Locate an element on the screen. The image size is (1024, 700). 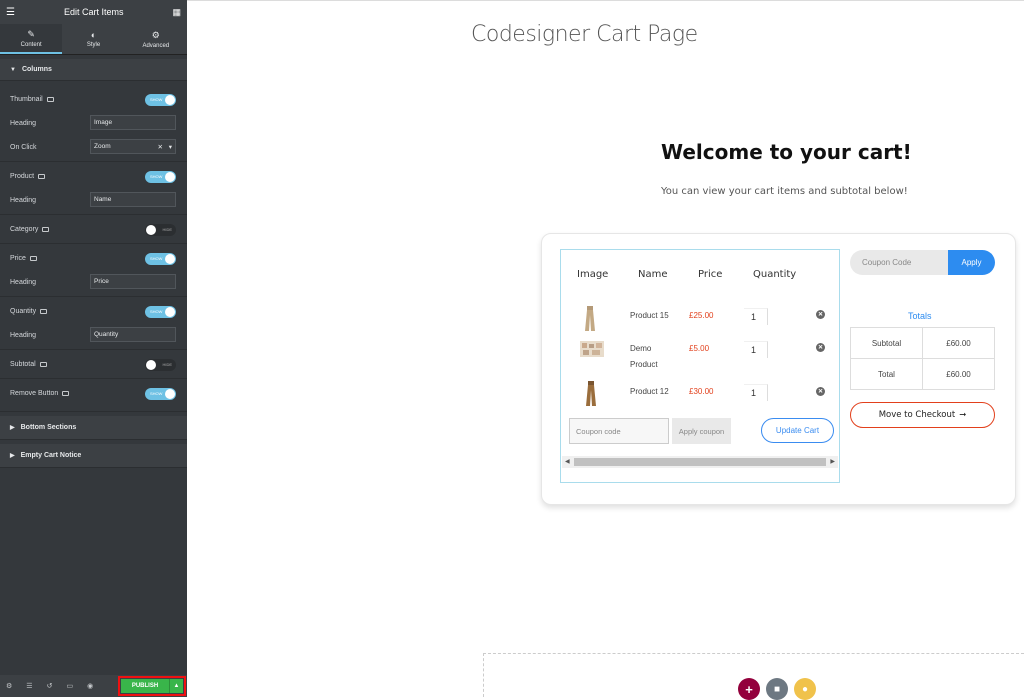
col-header-price: Price is located at coordinates (710, 274).